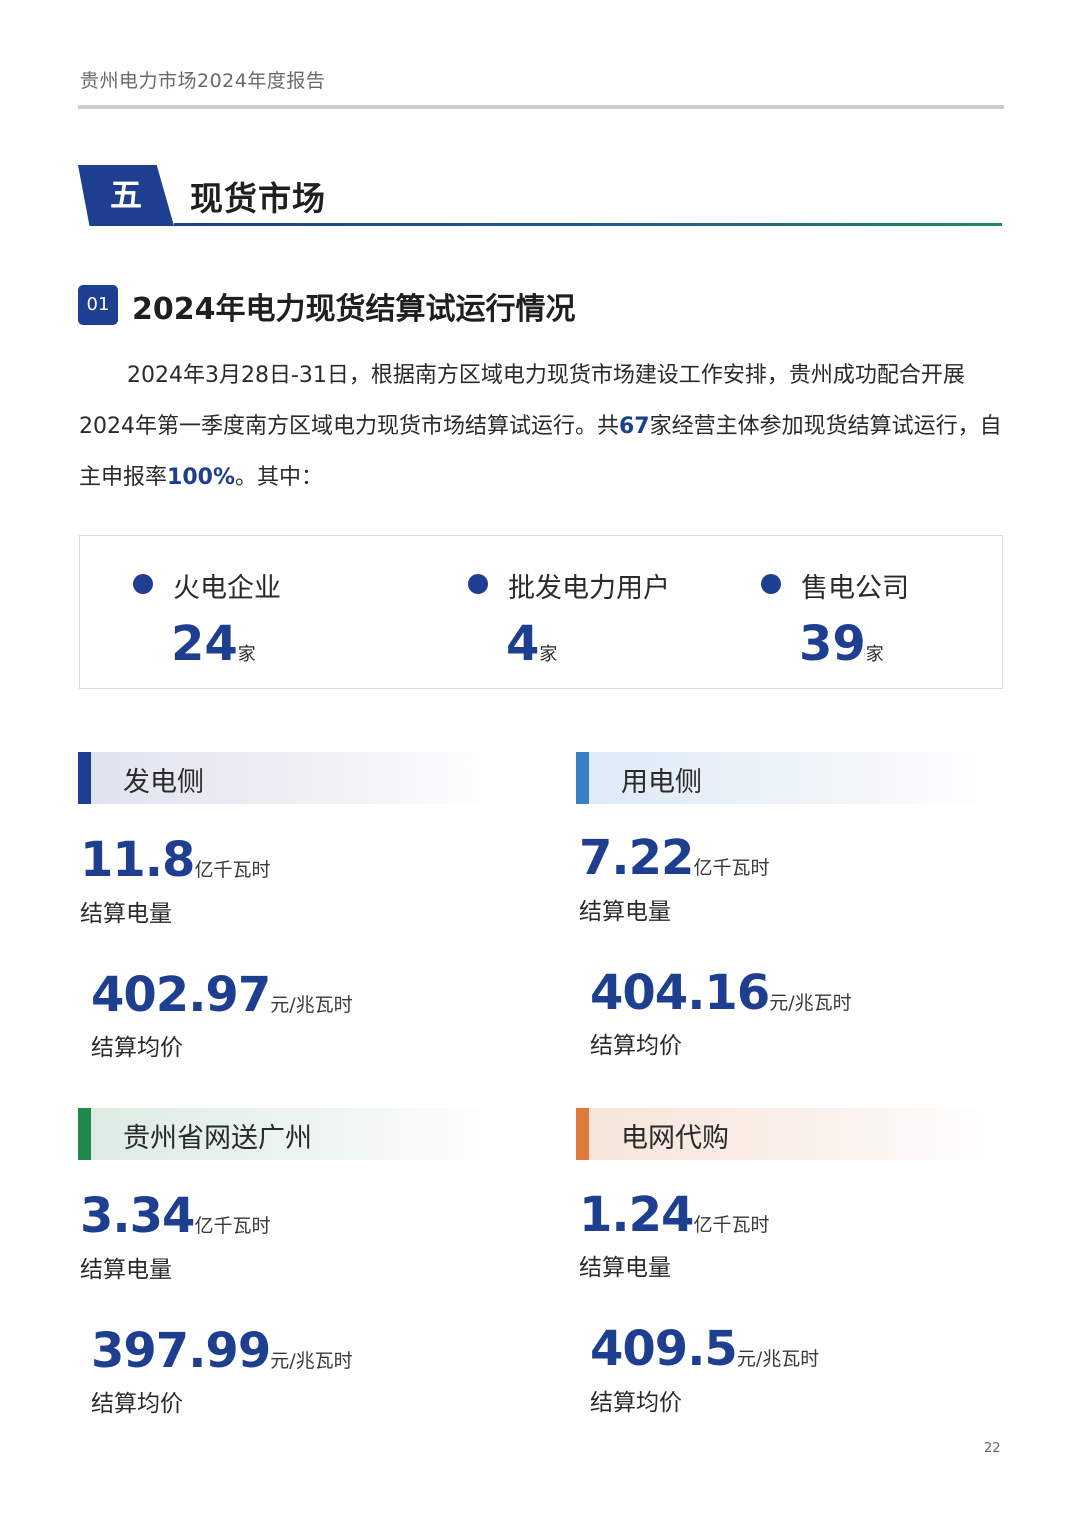 This screenshot has width=1080, height=1527. What do you see at coordinates (137, 1048) in the screenshot?
I see `generation-price-label: 结算均价` at bounding box center [137, 1048].